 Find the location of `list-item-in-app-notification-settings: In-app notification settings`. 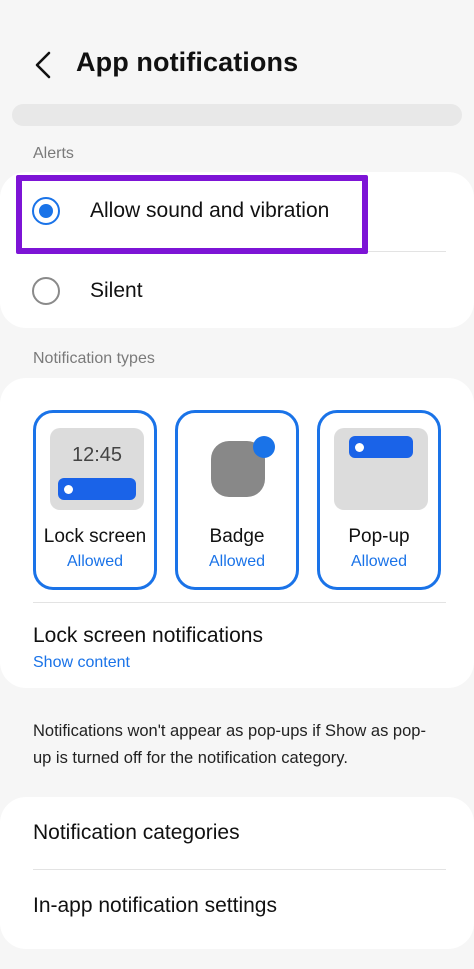

list-item-in-app-notification-settings: In-app notification settings is located at coordinates (237, 906).